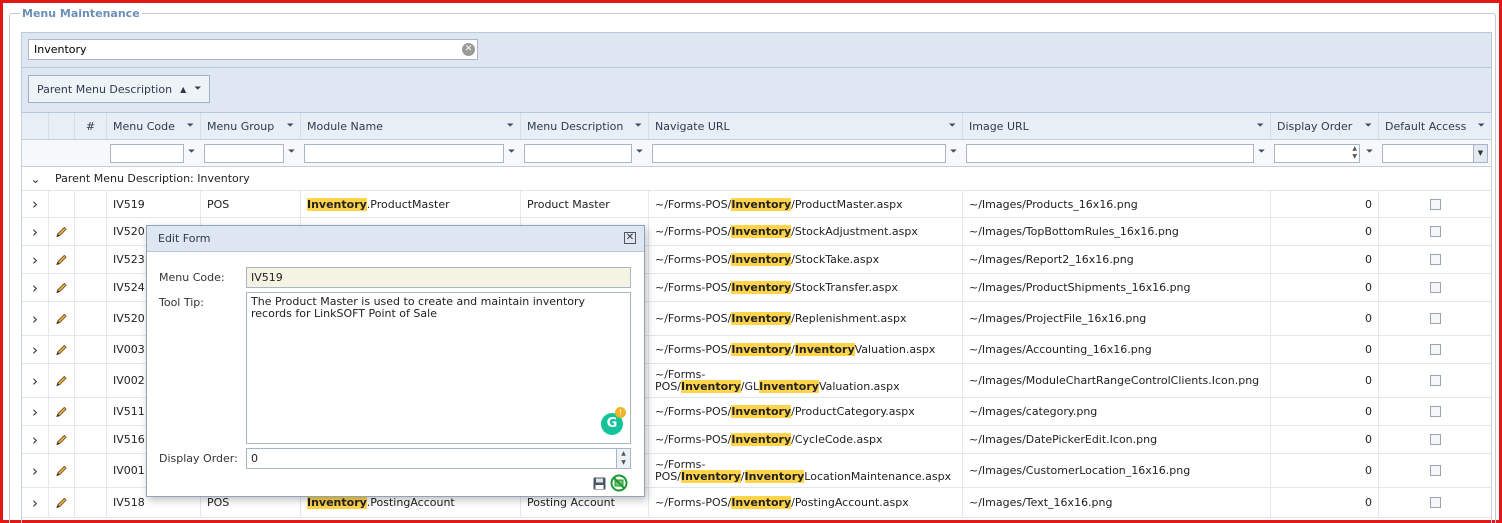 This screenshot has height=523, width=1502. I want to click on filter-spin-display-order: ▲ ▼, so click(1317, 153).